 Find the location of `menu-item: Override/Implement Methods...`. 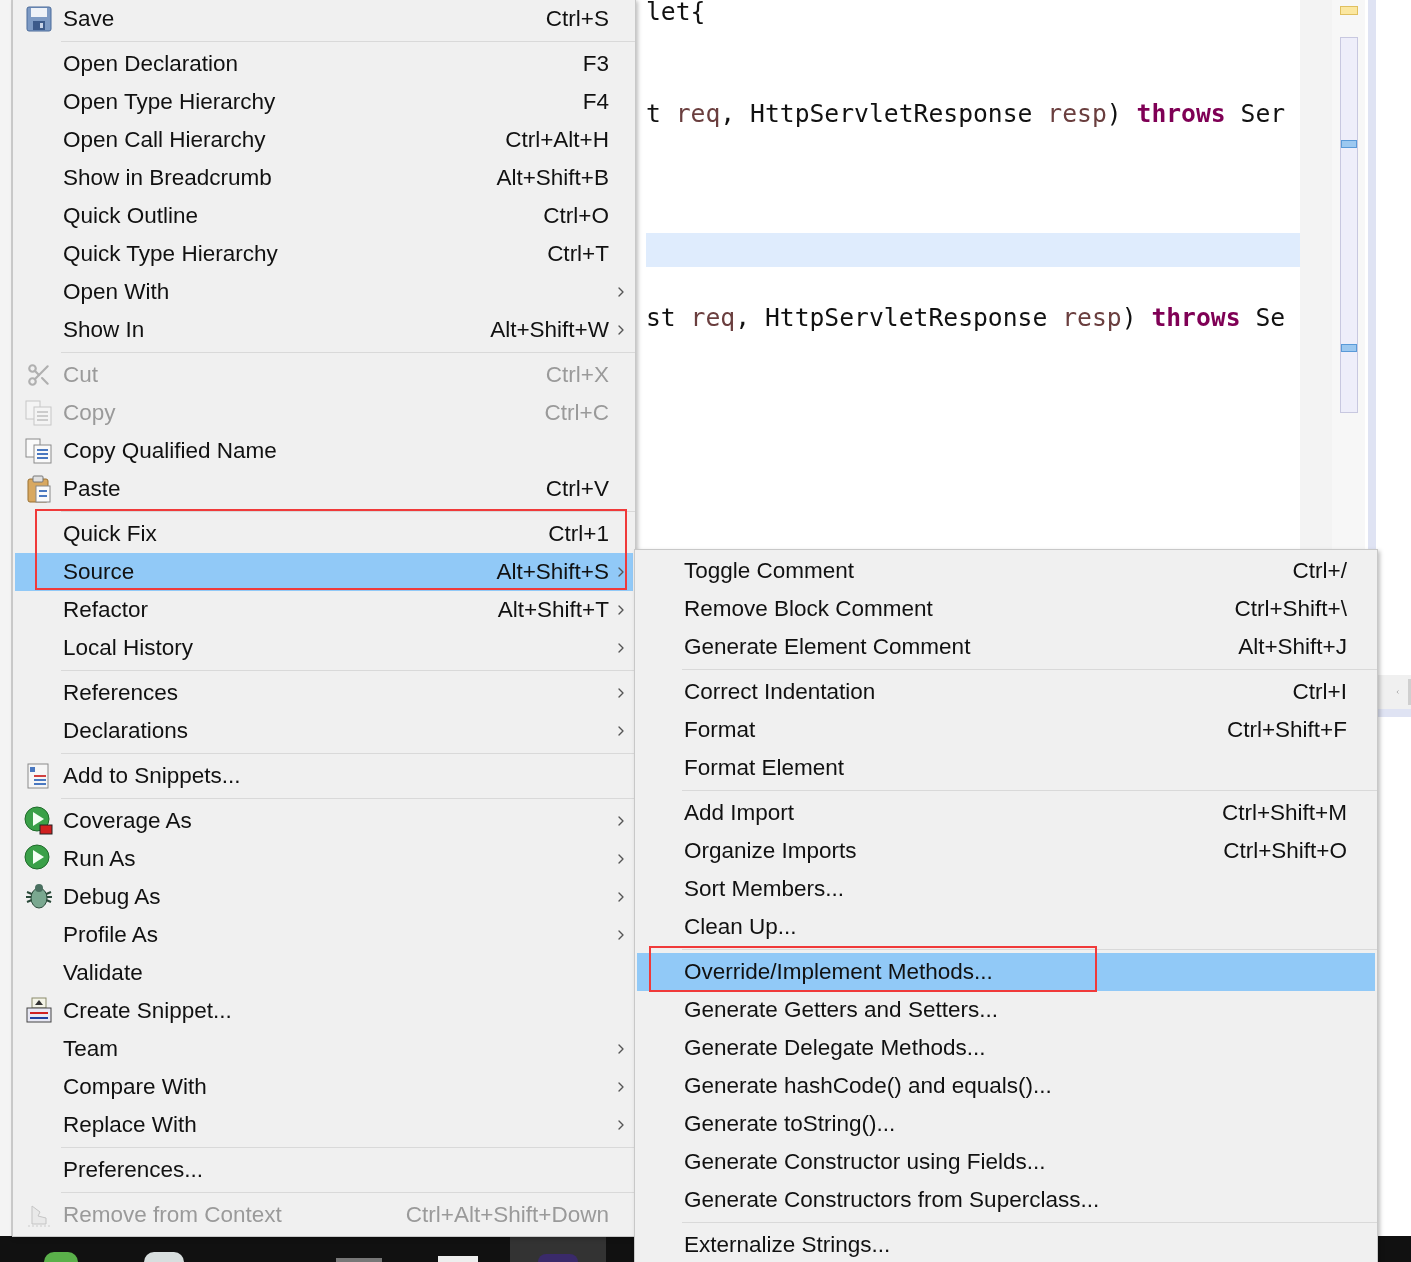

menu-item: Override/Implement Methods... is located at coordinates (1006, 972).